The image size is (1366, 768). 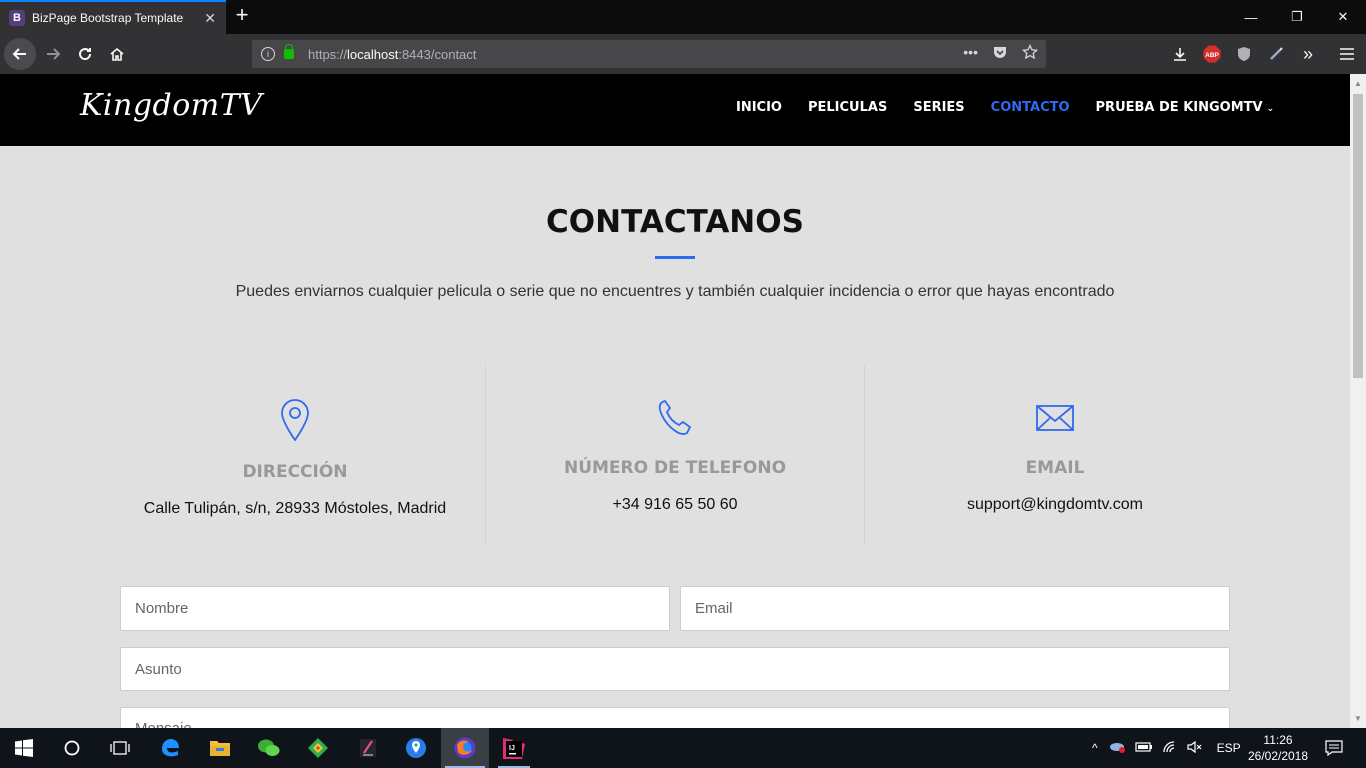 I want to click on action-center-icon, so click(x=1334, y=748).